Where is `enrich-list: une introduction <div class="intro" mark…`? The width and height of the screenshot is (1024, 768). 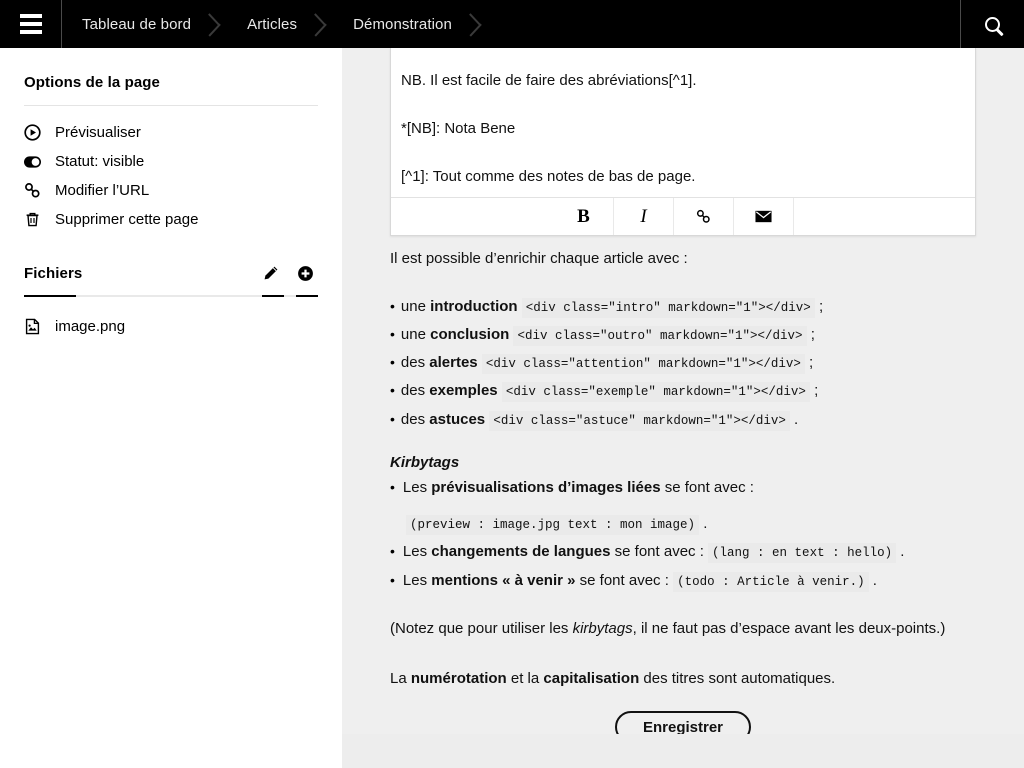
enrich-list: une introduction <div class="intro" mark… is located at coordinates (690, 364).